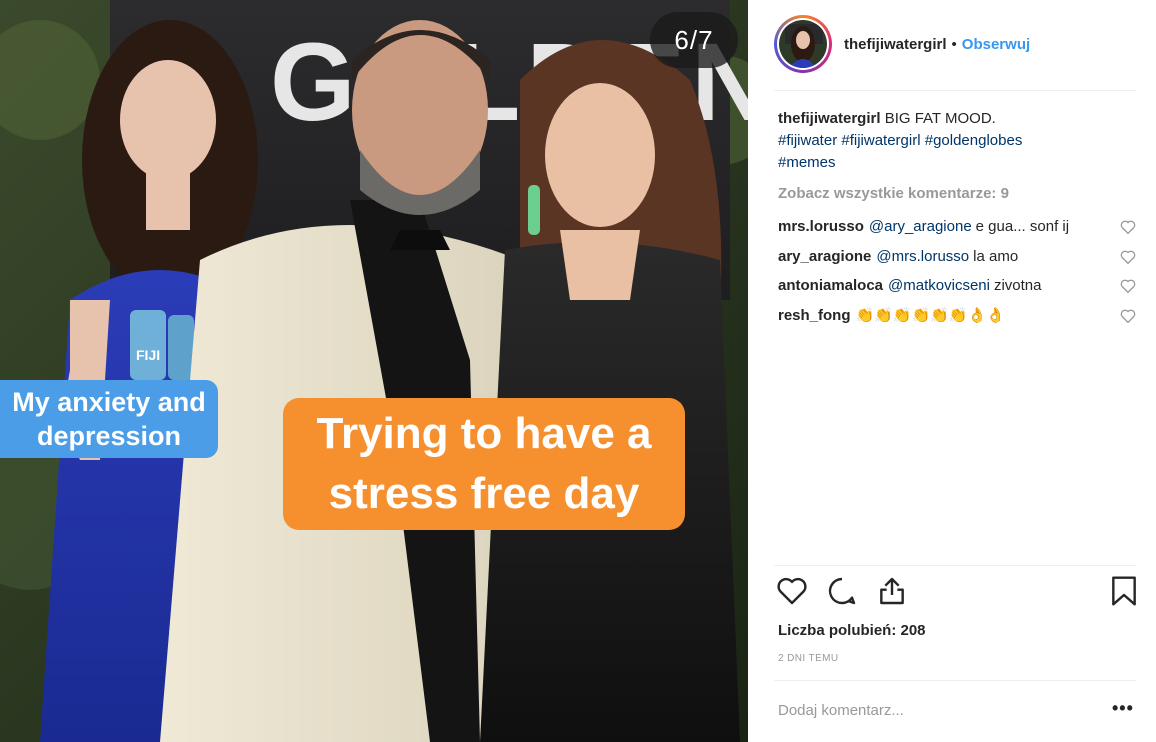  I want to click on hashtag-link: #goldenglobes, so click(974, 140).